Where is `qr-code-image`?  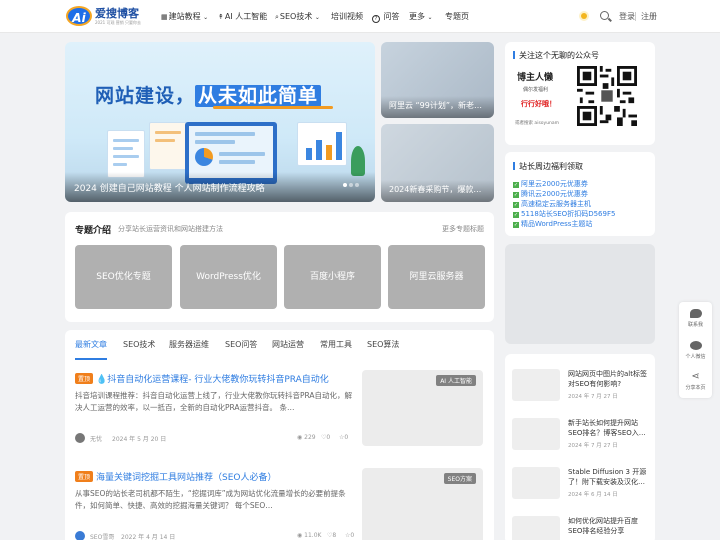
qr-code-image is located at coordinates (607, 96).